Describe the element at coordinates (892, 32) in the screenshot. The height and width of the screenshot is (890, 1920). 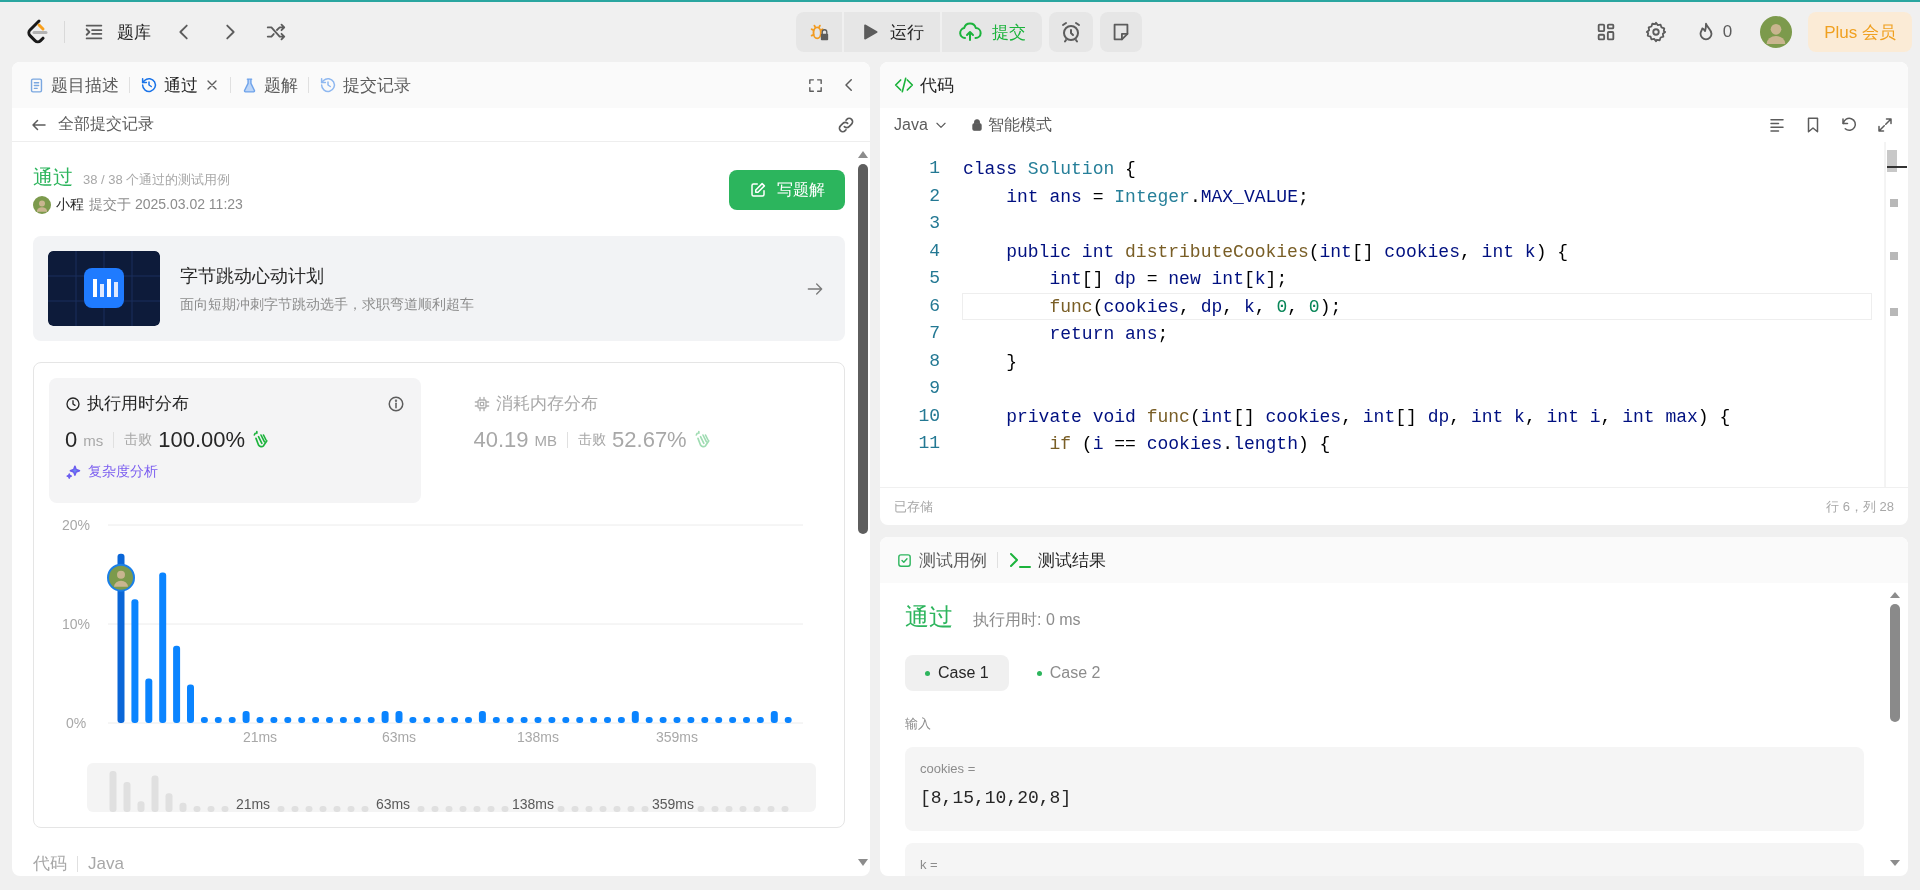
I see `run-button: 运行` at that location.